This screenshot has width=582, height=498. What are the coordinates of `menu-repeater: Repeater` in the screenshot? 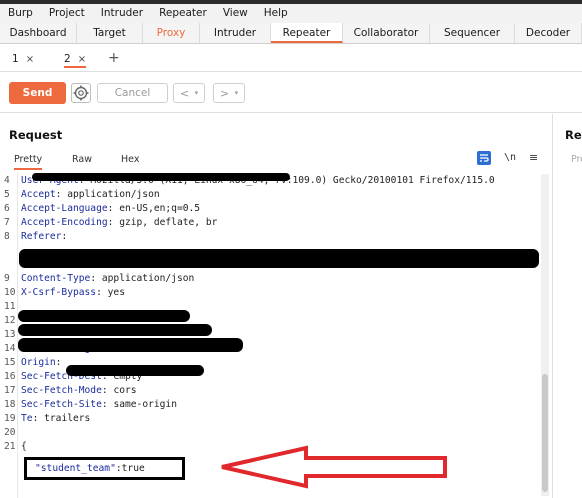 It's located at (183, 13).